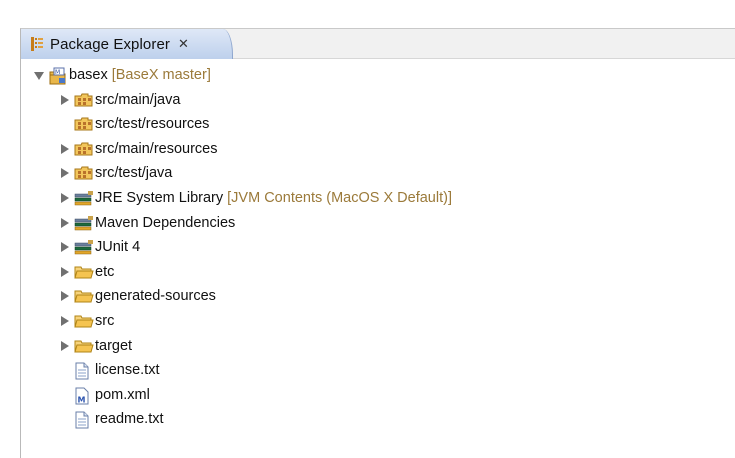 This screenshot has width=735, height=458. What do you see at coordinates (378, 346) in the screenshot?
I see `tree-item-target: target` at bounding box center [378, 346].